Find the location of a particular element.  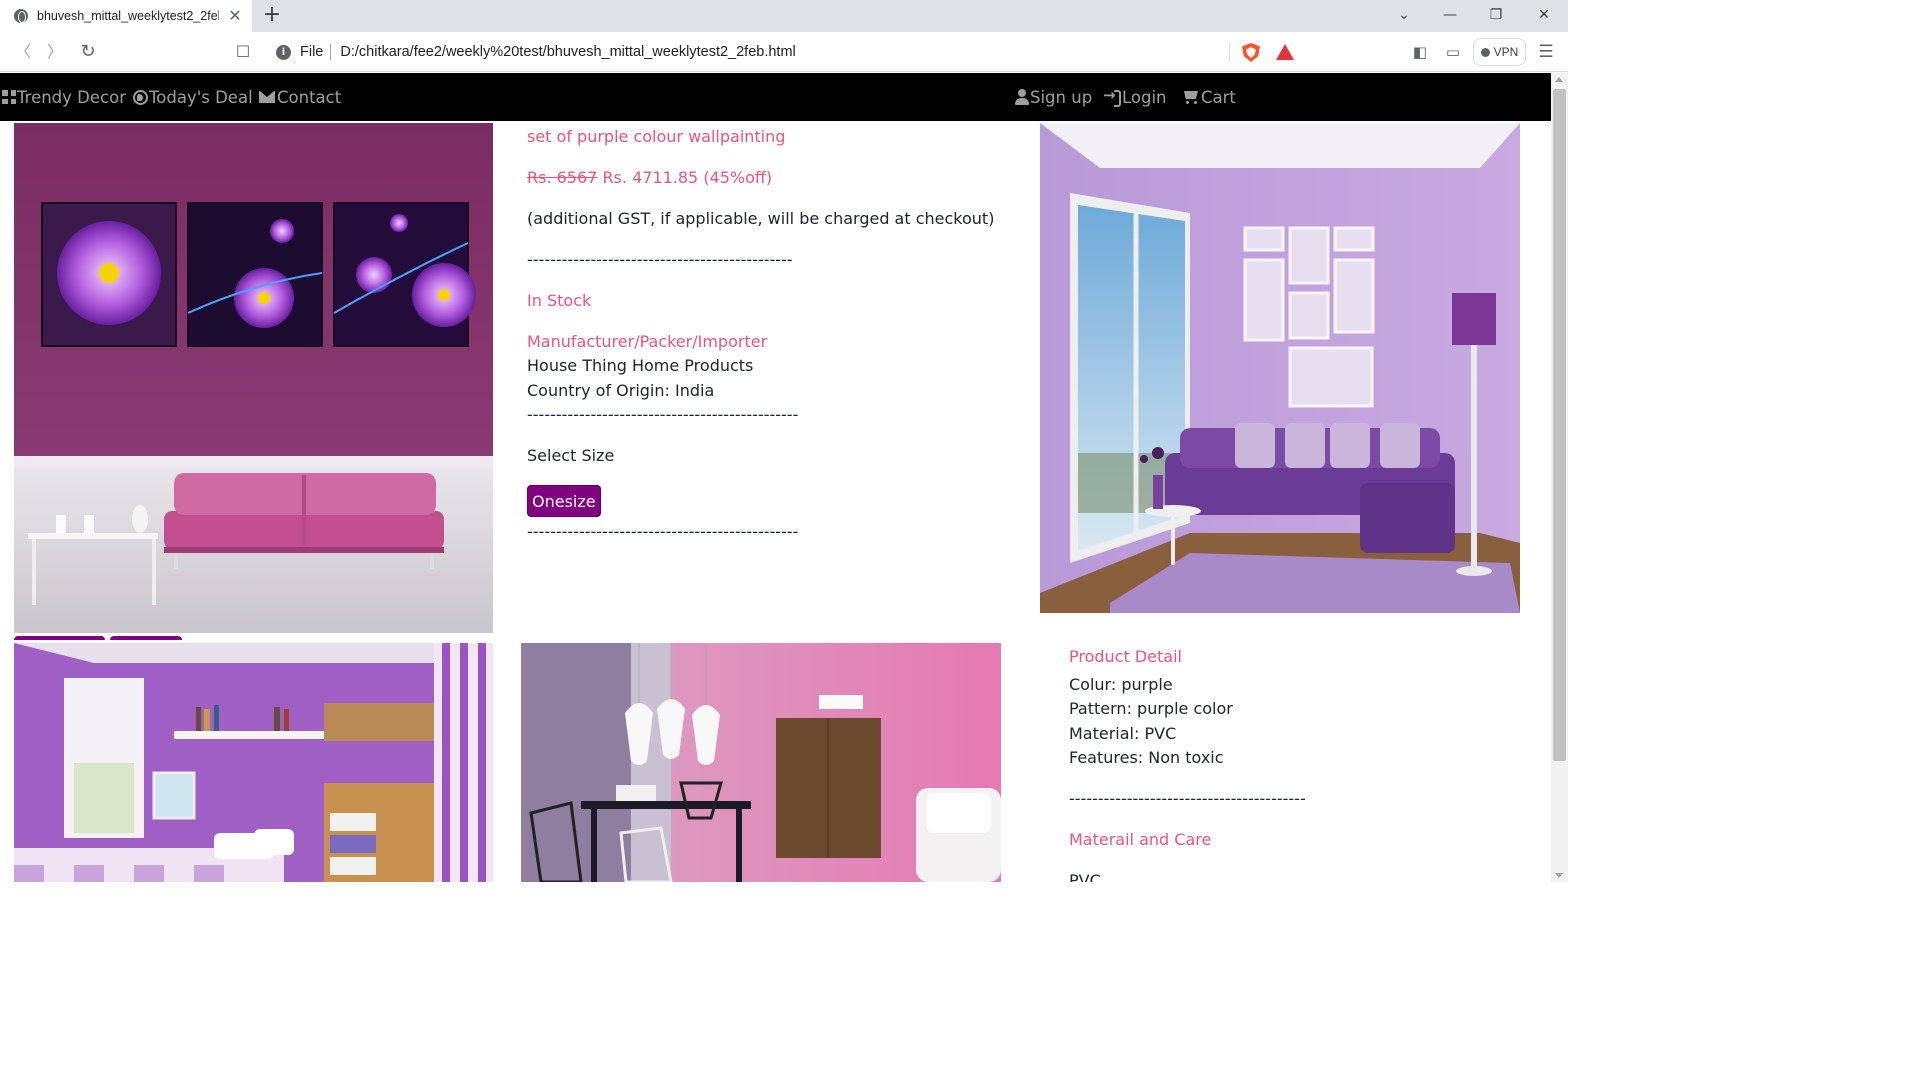

price-block: Rs. 6567 Rs. 4711.85 (45%off) is located at coordinates (649, 177).